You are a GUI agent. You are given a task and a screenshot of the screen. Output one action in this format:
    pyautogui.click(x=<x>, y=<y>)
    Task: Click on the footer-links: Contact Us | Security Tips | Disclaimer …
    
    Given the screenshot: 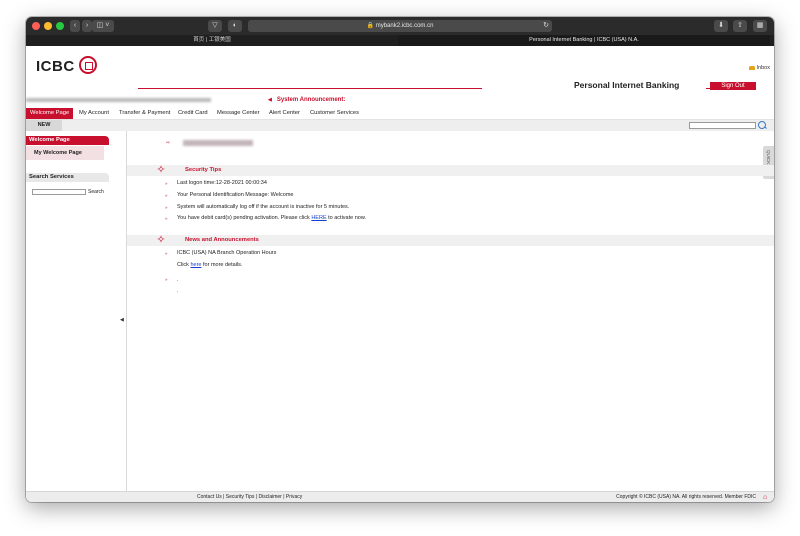 What is the action you would take?
    pyautogui.click(x=249, y=497)
    